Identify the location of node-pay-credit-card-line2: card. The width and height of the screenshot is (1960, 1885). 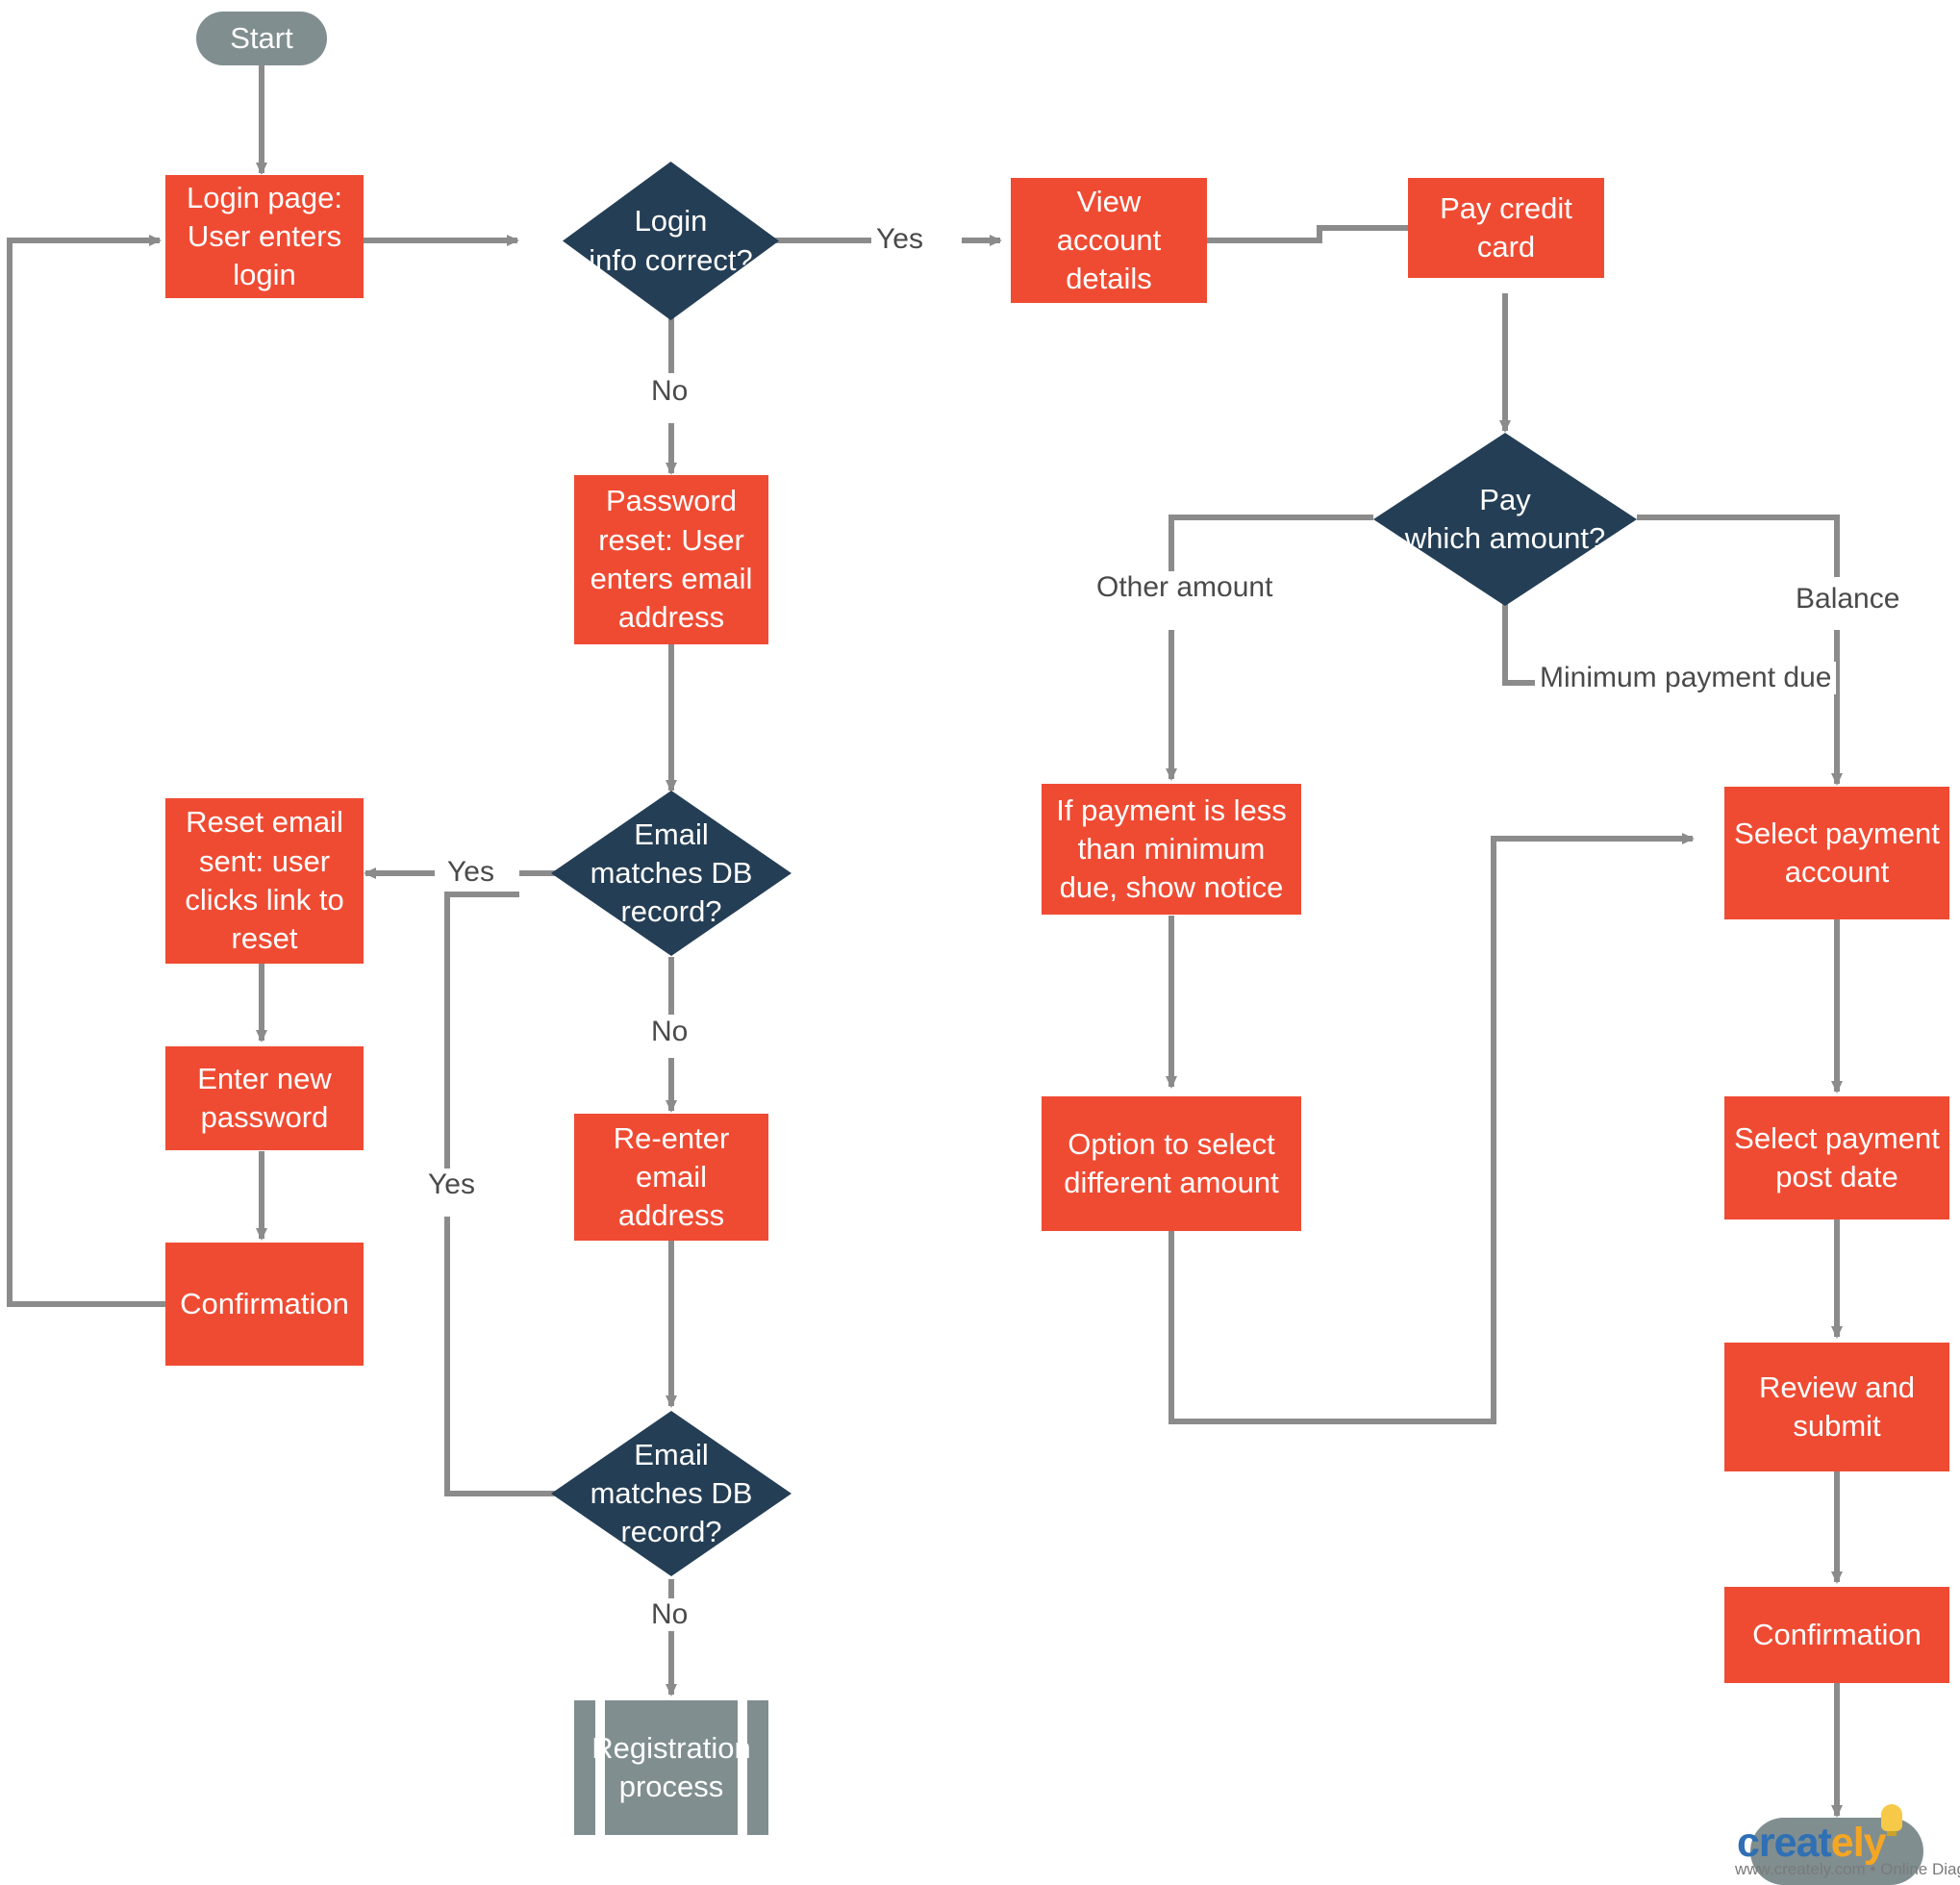
(1506, 247).